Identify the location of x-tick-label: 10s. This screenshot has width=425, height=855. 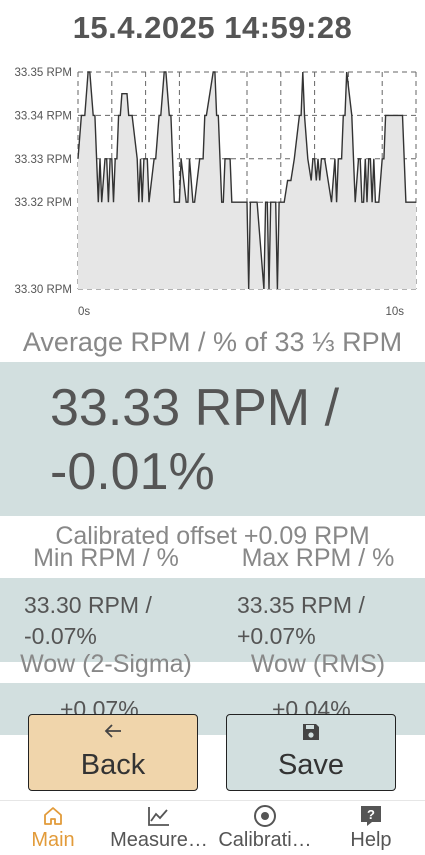
(394, 312).